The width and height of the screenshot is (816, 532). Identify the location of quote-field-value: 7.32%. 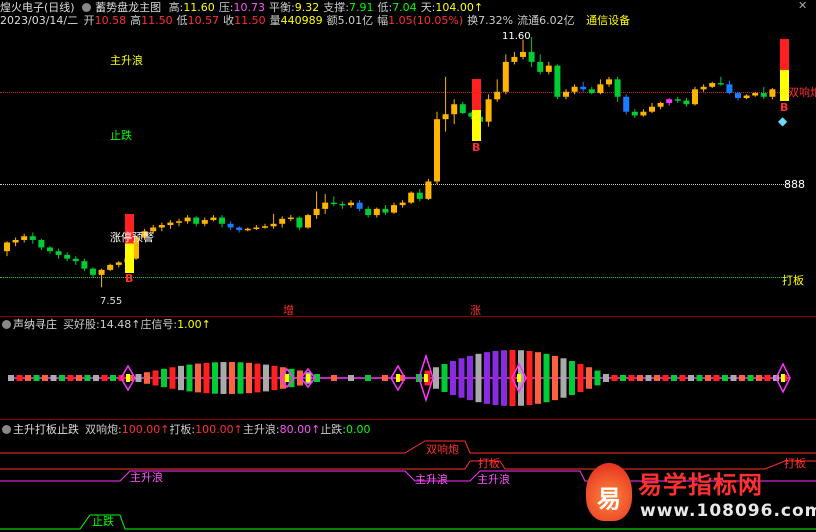
(496, 20).